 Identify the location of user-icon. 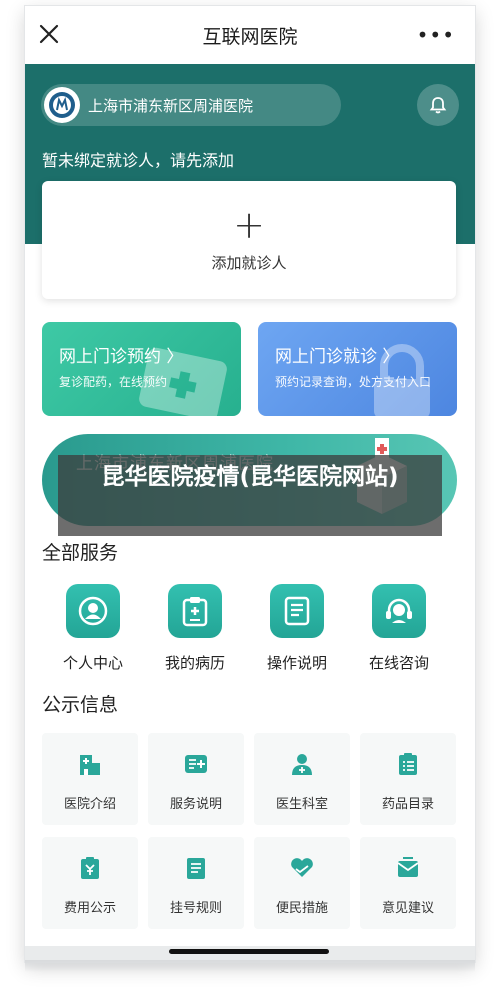
(93, 611).